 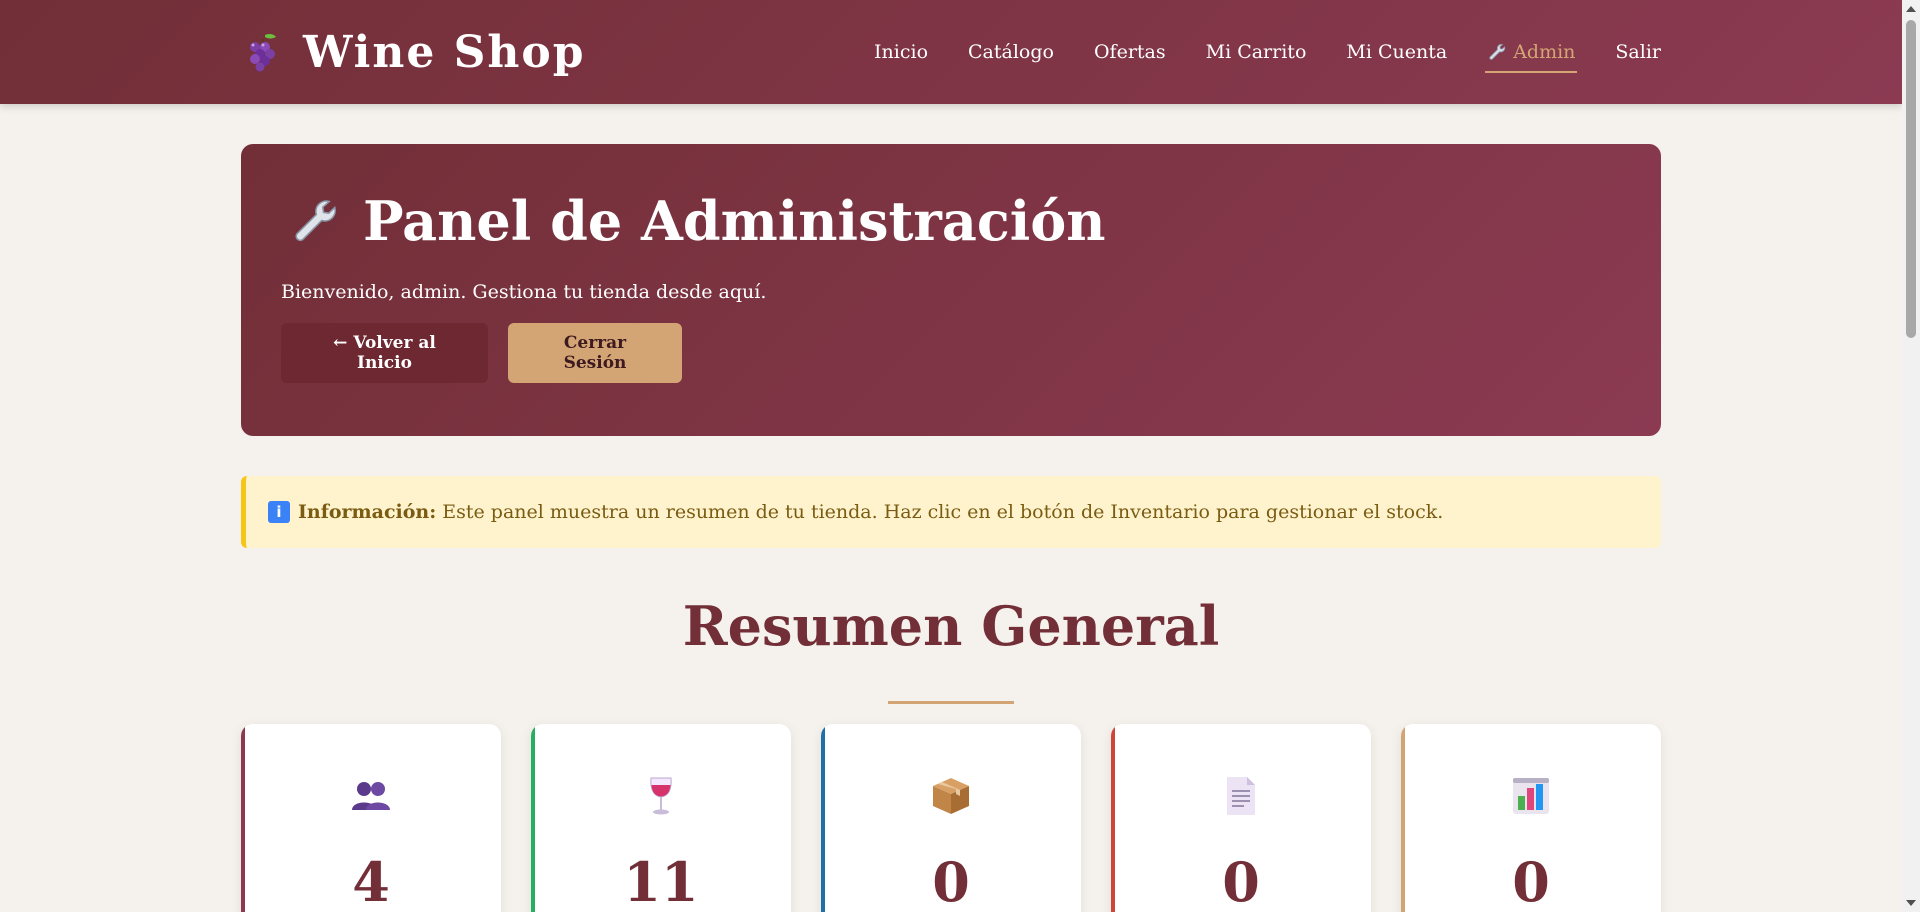 What do you see at coordinates (263, 52) in the screenshot?
I see `grapes-icon` at bounding box center [263, 52].